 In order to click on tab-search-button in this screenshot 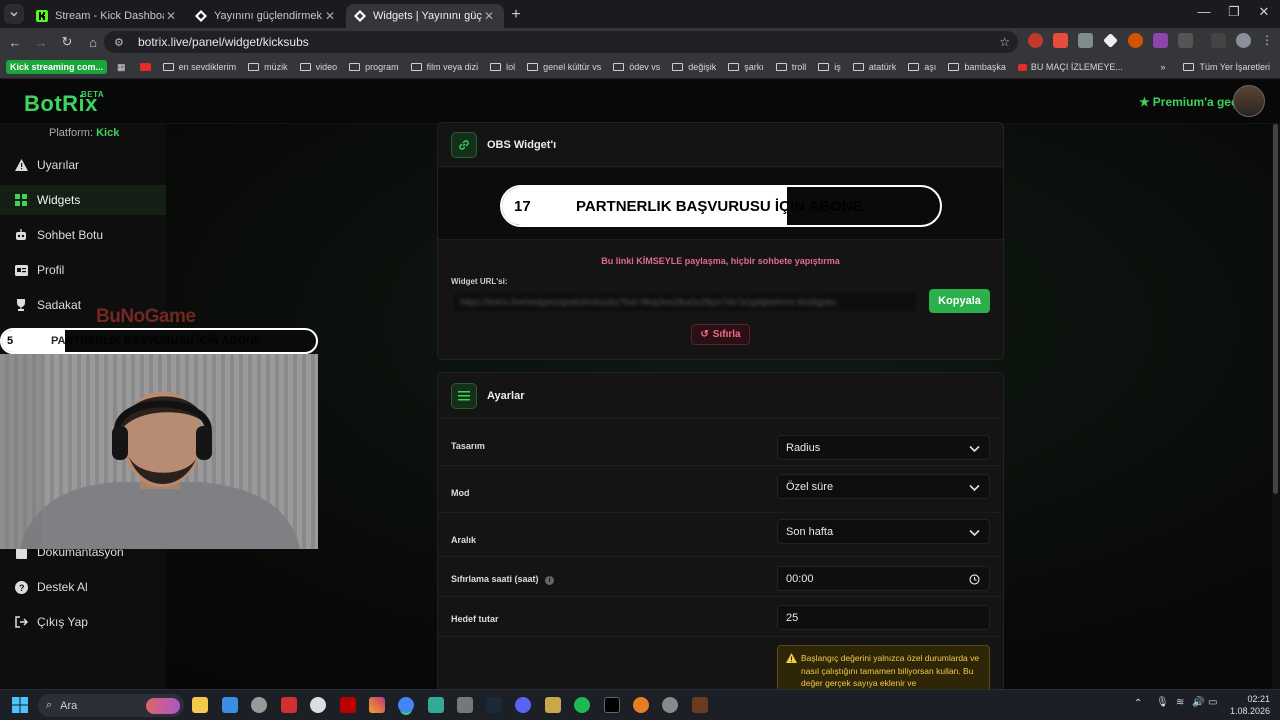, I will do `click(14, 14)`.